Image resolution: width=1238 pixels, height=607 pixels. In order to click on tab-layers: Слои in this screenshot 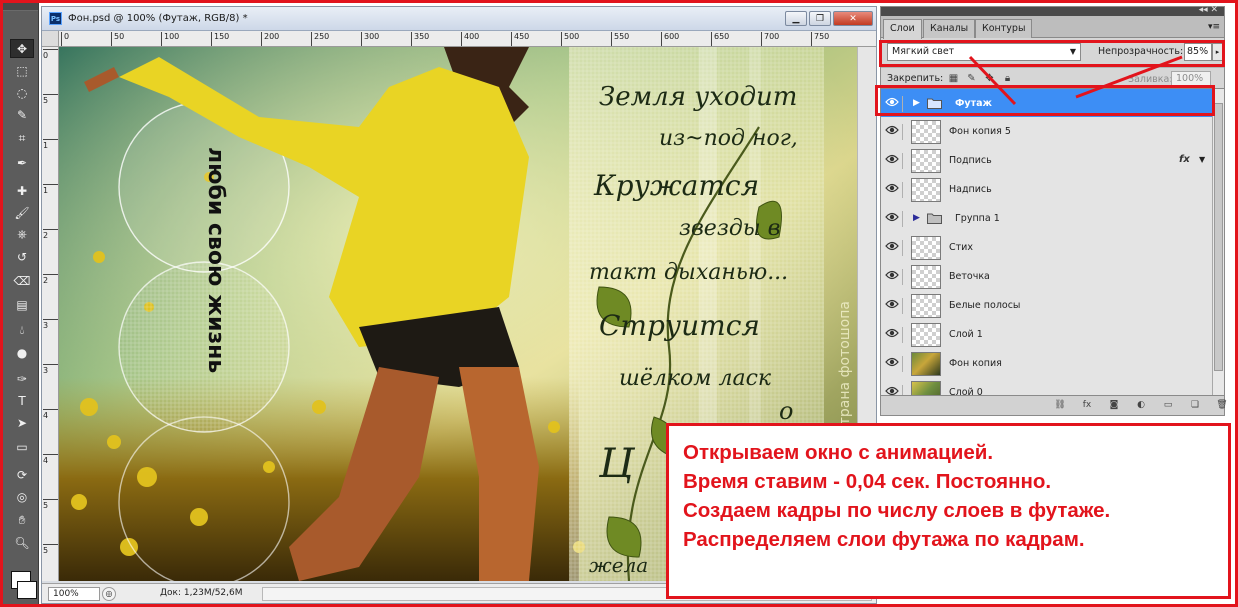, I will do `click(902, 29)`.